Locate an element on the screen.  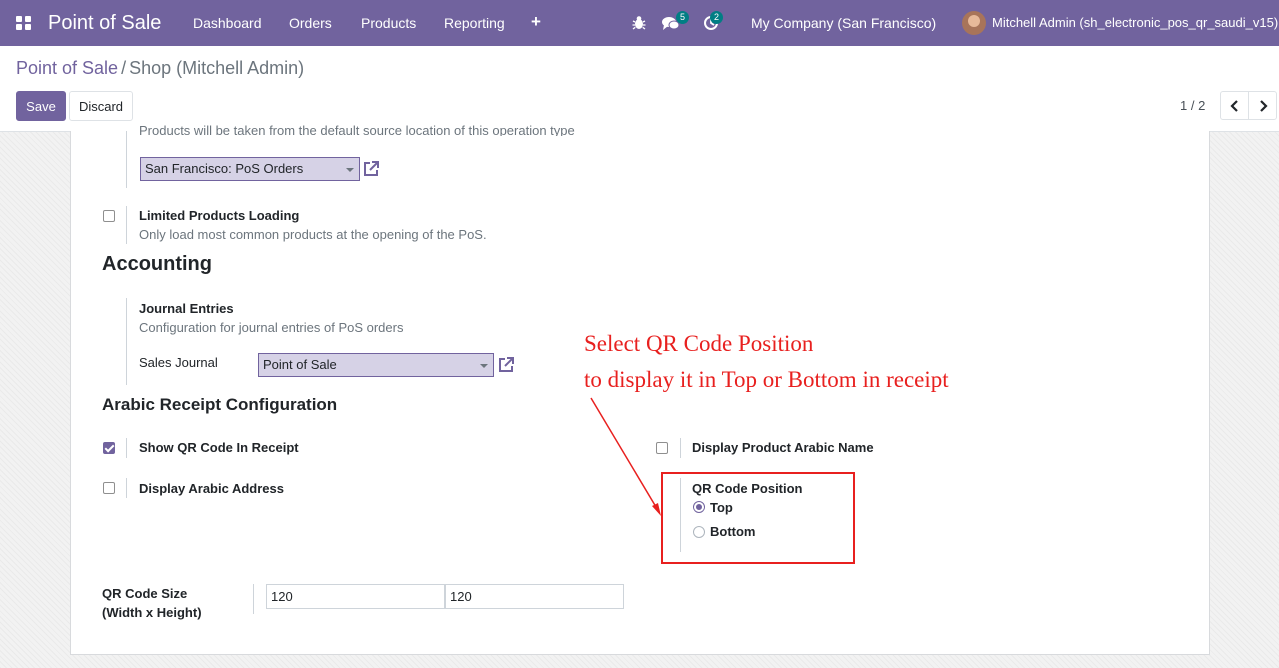
discard-button: Discard is located at coordinates (101, 106).